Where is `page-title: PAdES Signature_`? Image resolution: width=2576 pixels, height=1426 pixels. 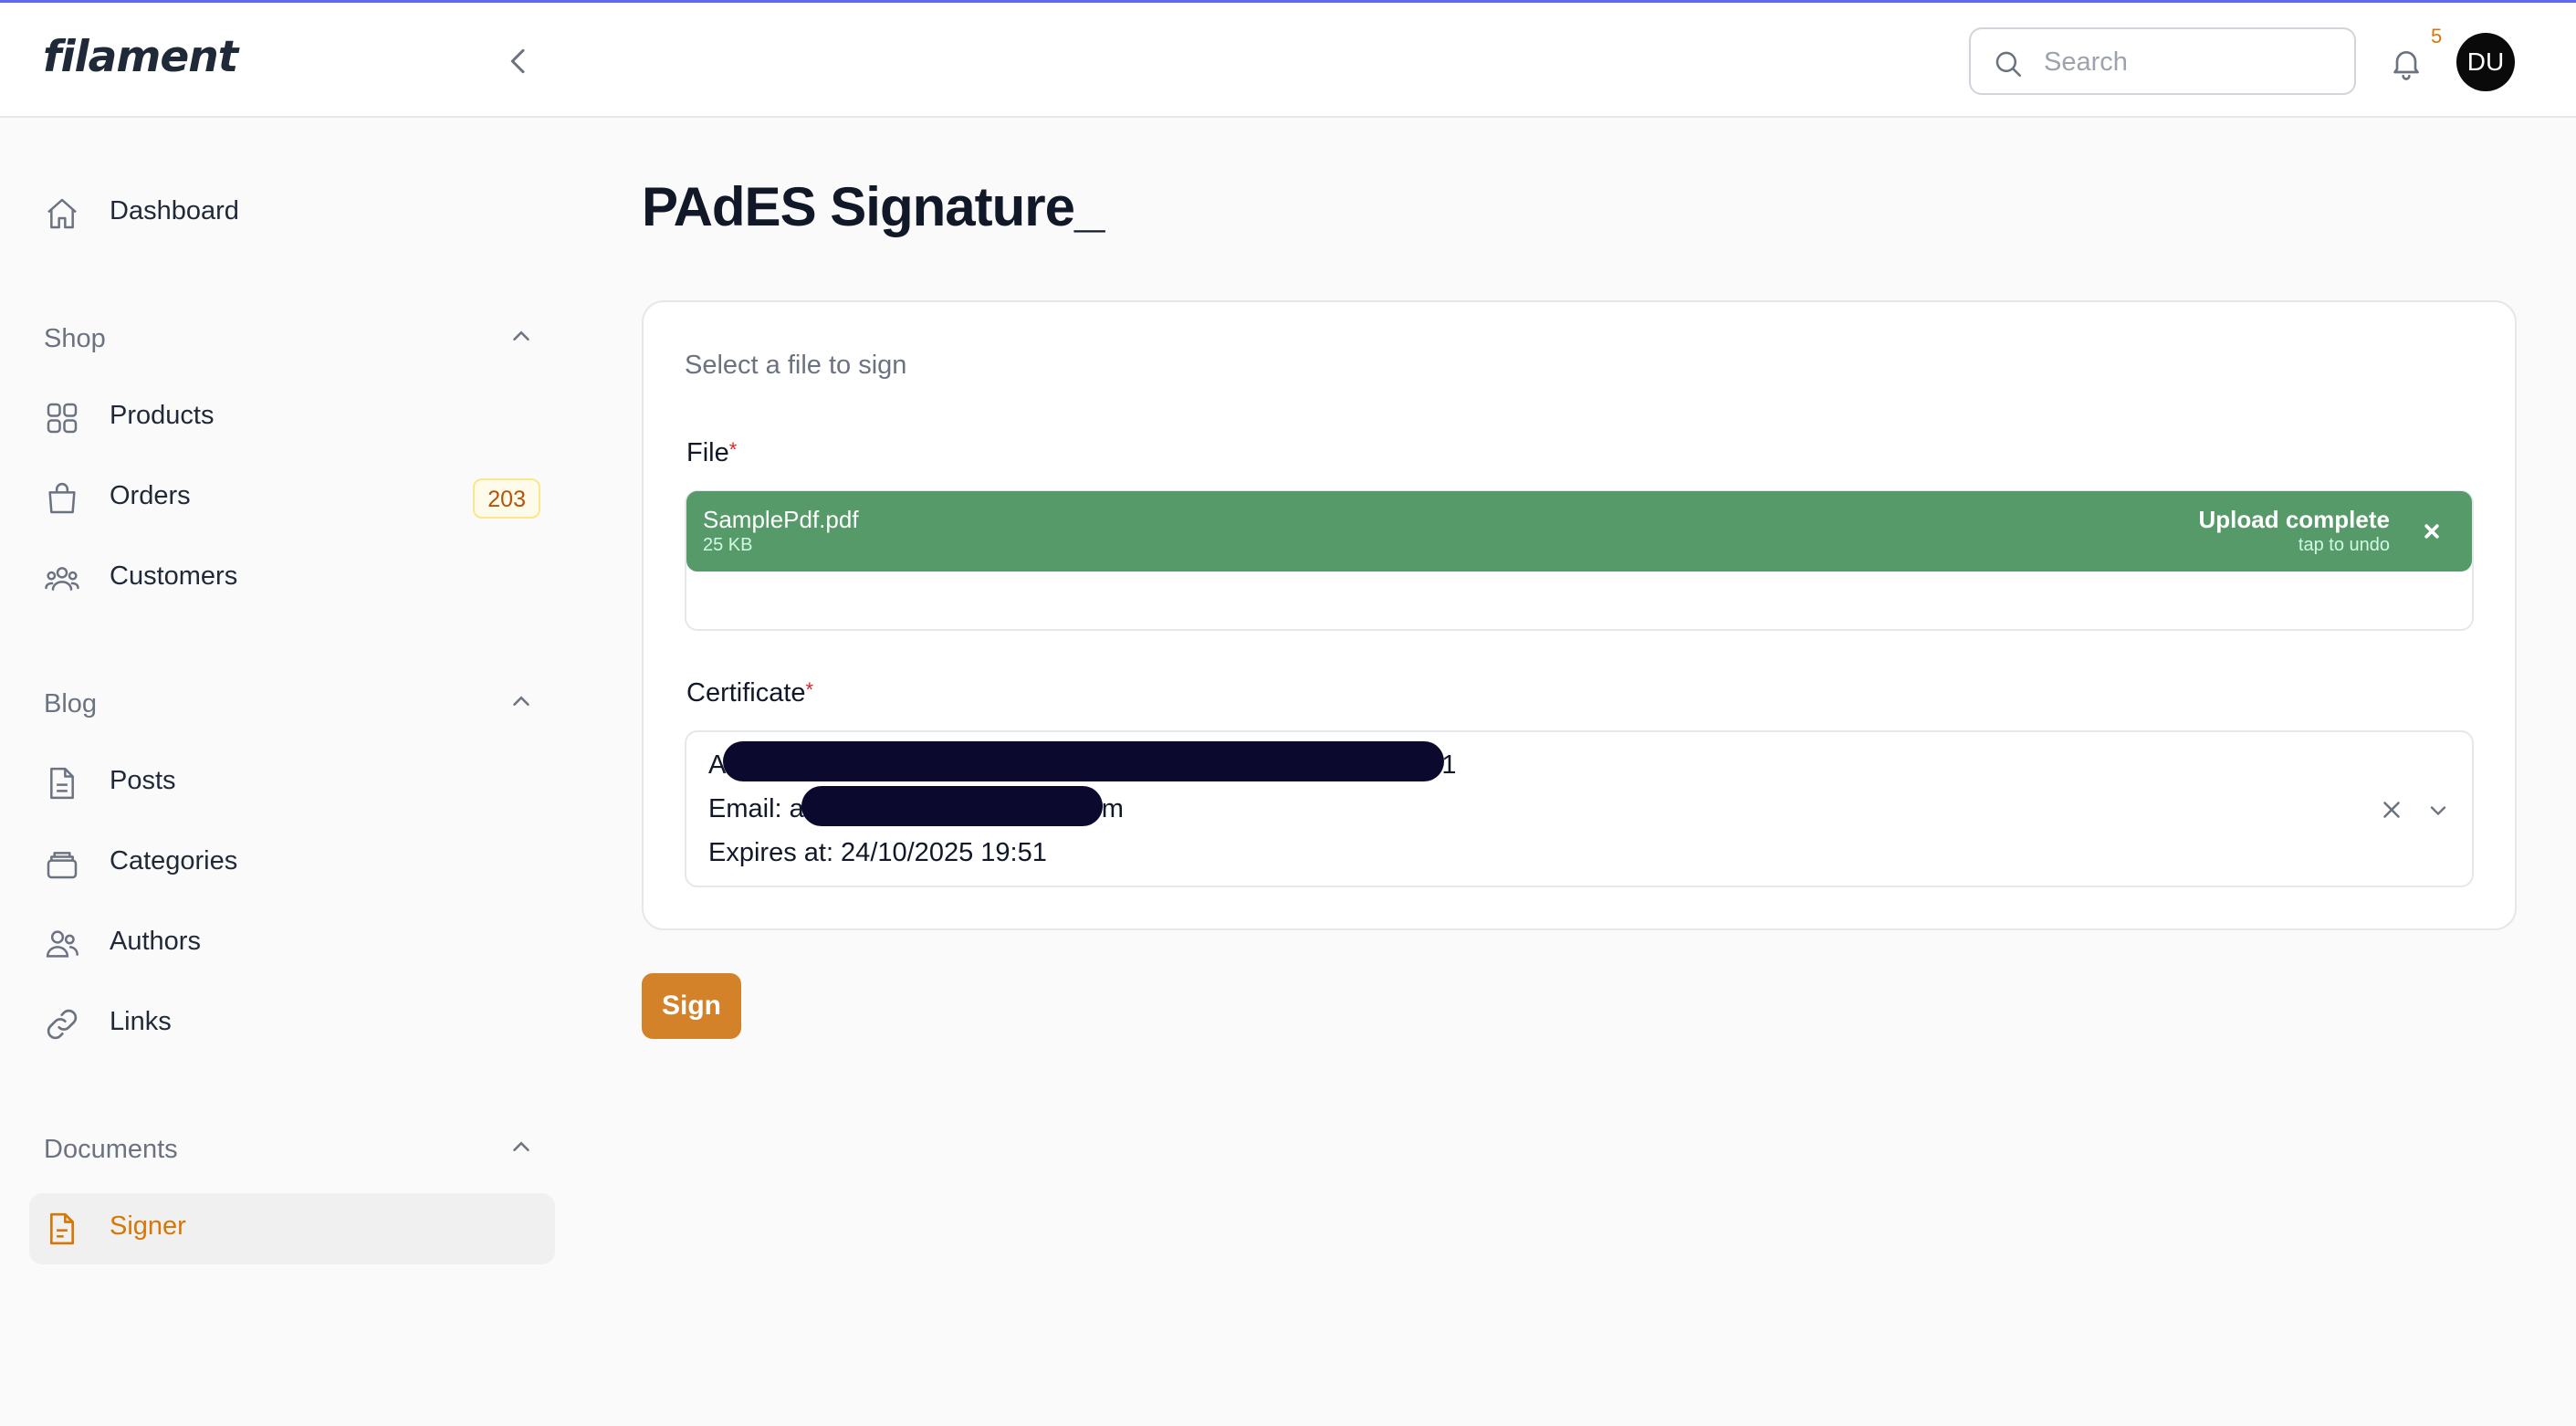
page-title: PAdES Signature_ is located at coordinates (874, 207).